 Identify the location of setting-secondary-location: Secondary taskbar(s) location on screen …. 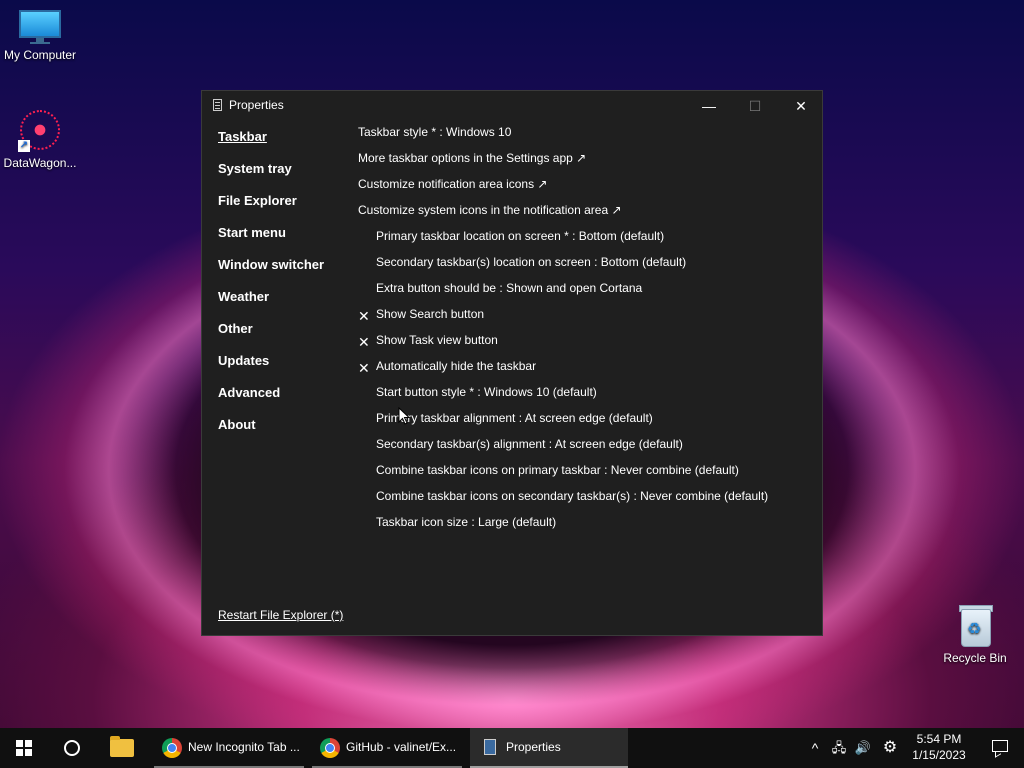
(588, 268).